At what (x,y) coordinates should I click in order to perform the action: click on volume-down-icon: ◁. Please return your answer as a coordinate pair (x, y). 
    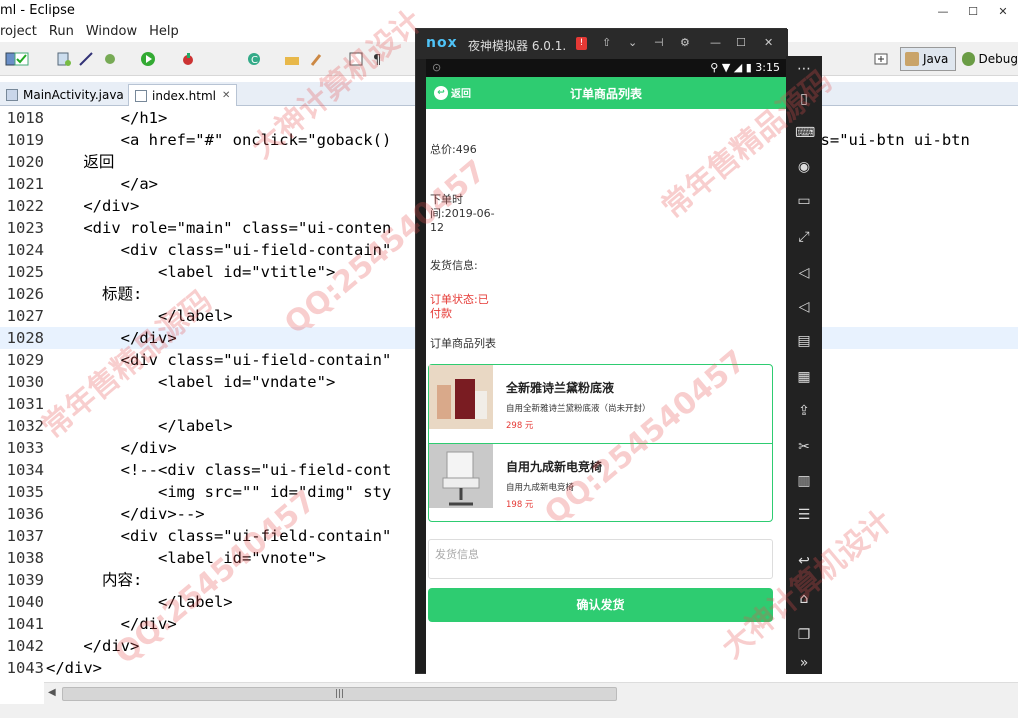
    Looking at the image, I should click on (804, 307).